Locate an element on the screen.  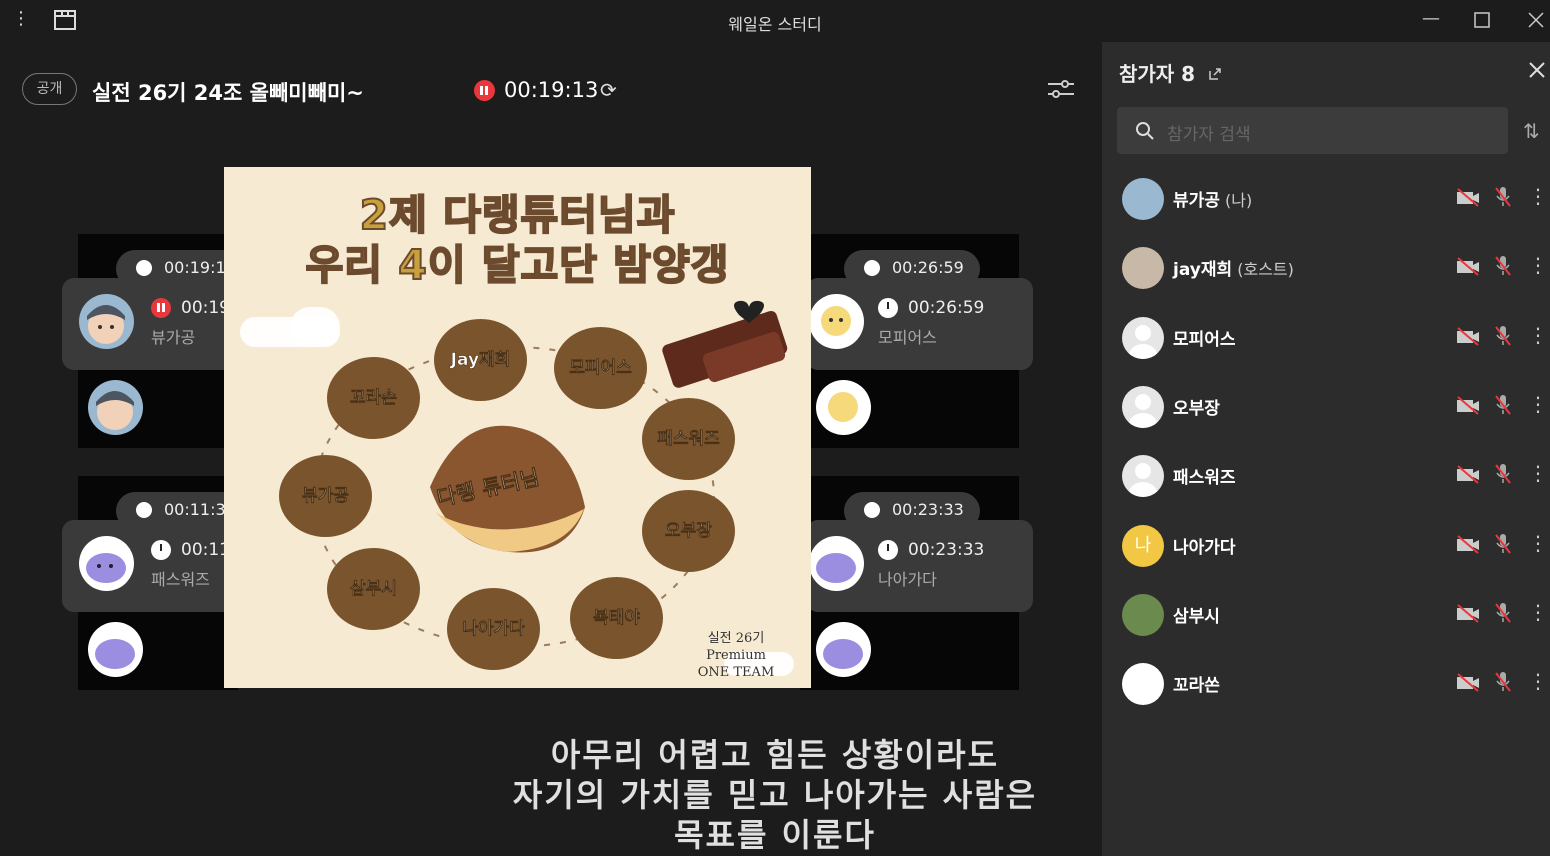
participant-row: 패스워즈 ⋮ is located at coordinates (1326, 475).